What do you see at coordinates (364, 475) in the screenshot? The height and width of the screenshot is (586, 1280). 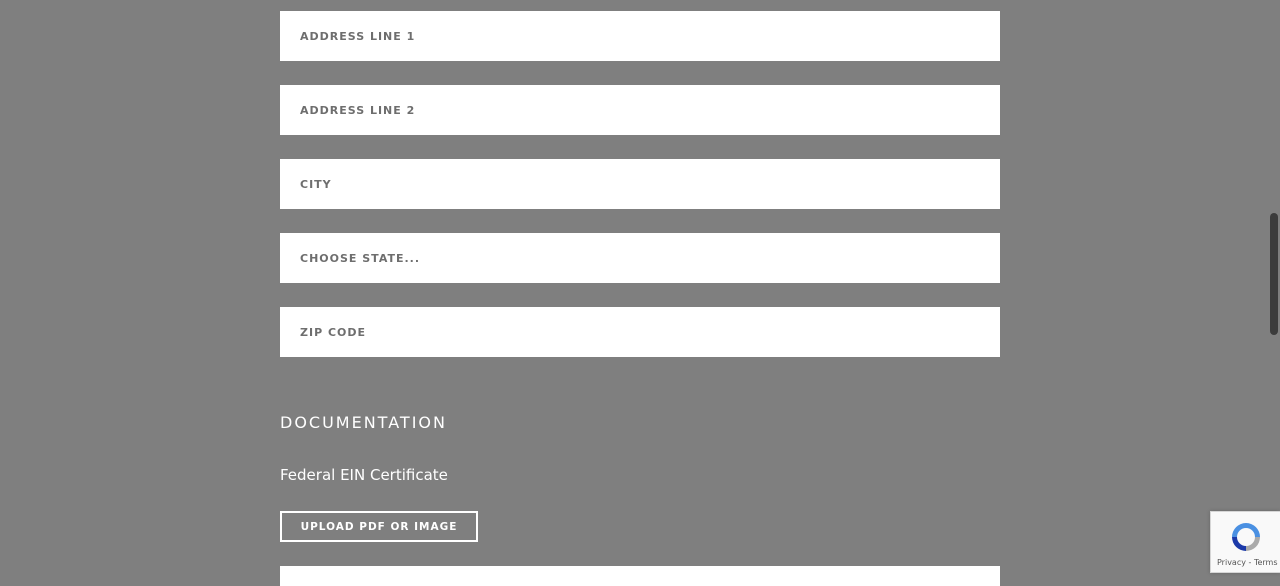 I see `federal-ein-label: Federal EIN Certificate` at bounding box center [364, 475].